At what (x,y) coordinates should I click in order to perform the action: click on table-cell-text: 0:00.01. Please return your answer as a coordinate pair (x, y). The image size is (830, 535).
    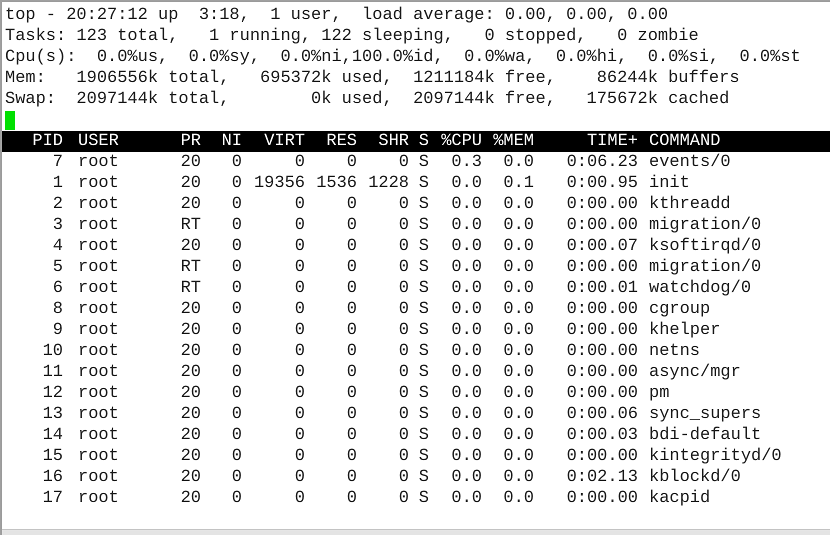
    Looking at the image, I should click on (602, 288).